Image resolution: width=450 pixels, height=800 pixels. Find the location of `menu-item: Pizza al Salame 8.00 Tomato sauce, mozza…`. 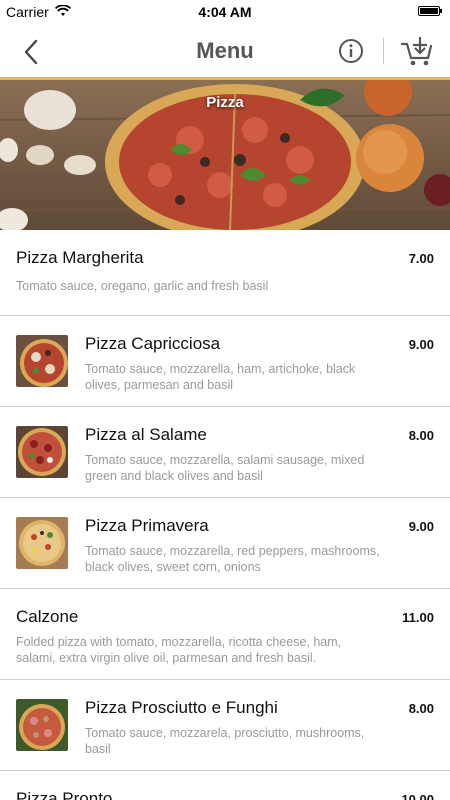

menu-item: Pizza al Salame 8.00 Tomato sauce, mozza… is located at coordinates (225, 452).